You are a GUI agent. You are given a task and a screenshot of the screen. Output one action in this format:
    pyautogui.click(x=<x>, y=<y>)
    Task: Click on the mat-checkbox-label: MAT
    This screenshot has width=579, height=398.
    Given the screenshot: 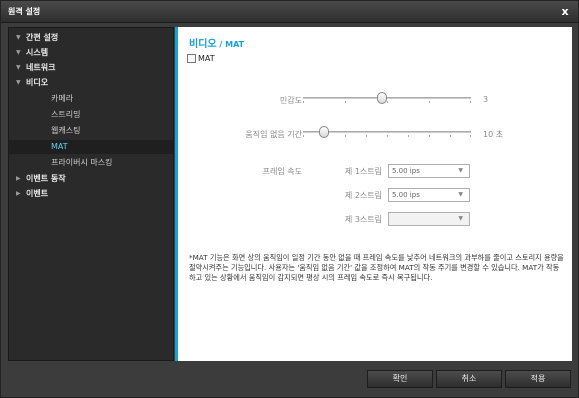 What is the action you would take?
    pyautogui.click(x=206, y=58)
    